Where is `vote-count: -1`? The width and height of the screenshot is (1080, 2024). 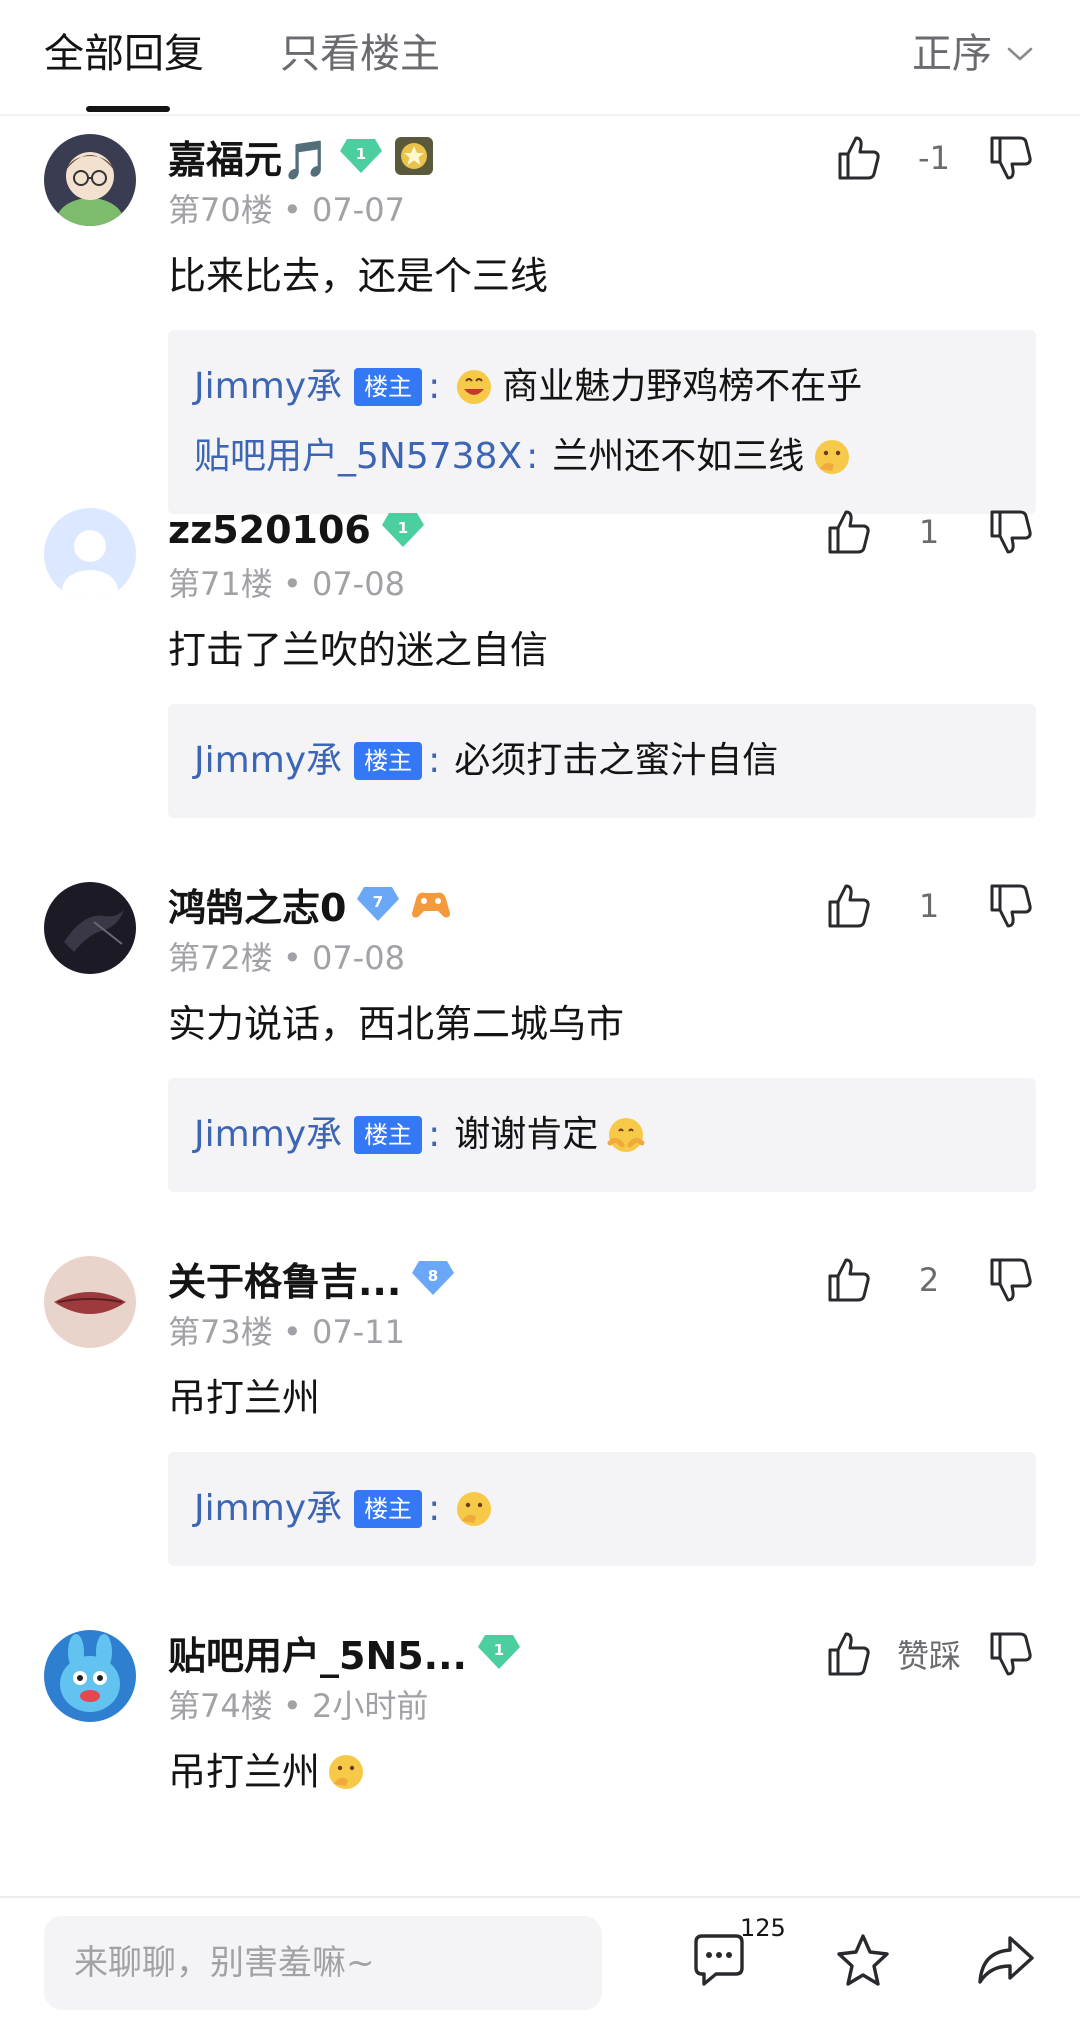
vote-count: -1 is located at coordinates (934, 158).